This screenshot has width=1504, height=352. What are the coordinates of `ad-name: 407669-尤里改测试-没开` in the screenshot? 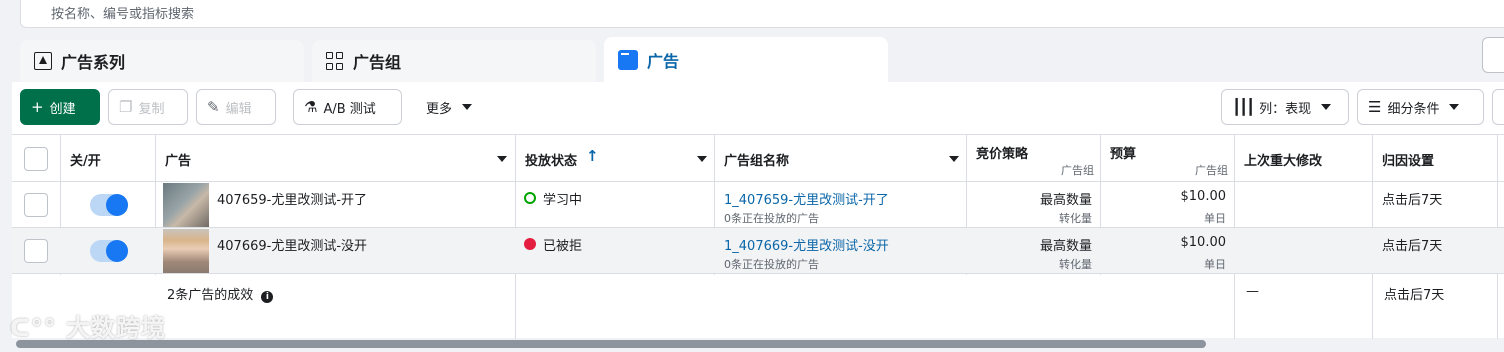 It's located at (292, 244).